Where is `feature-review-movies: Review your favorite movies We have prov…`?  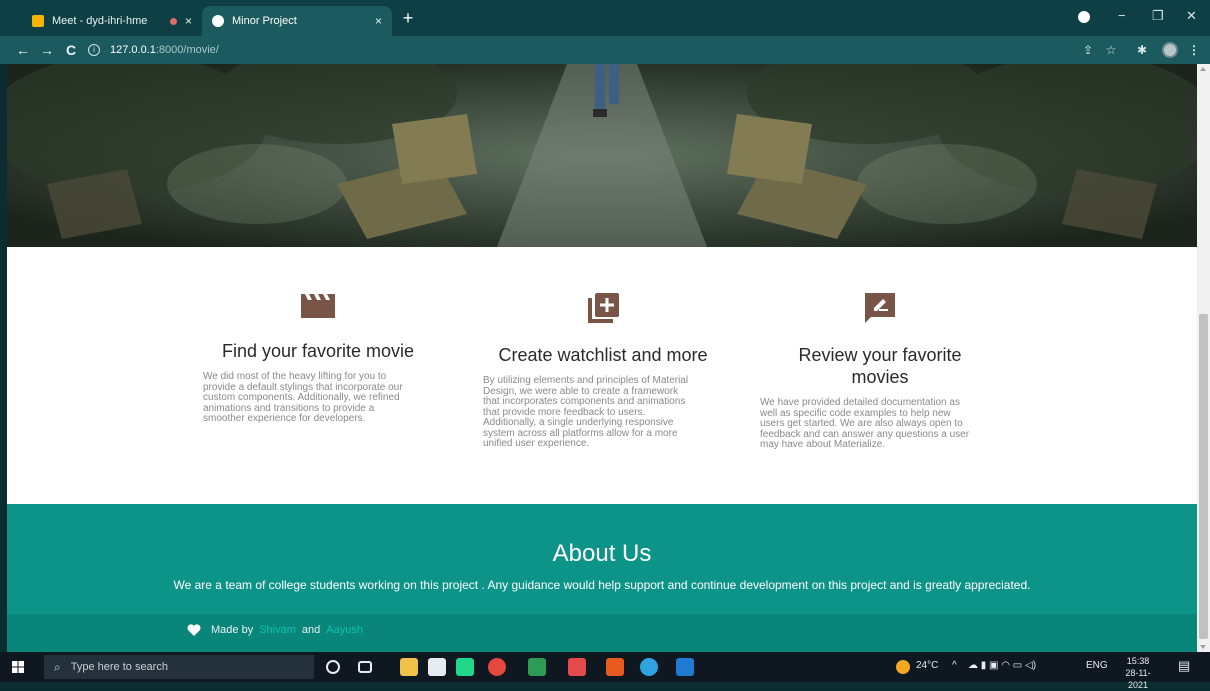
feature-review-movies: Review your favorite movies We have prov… is located at coordinates (880, 370).